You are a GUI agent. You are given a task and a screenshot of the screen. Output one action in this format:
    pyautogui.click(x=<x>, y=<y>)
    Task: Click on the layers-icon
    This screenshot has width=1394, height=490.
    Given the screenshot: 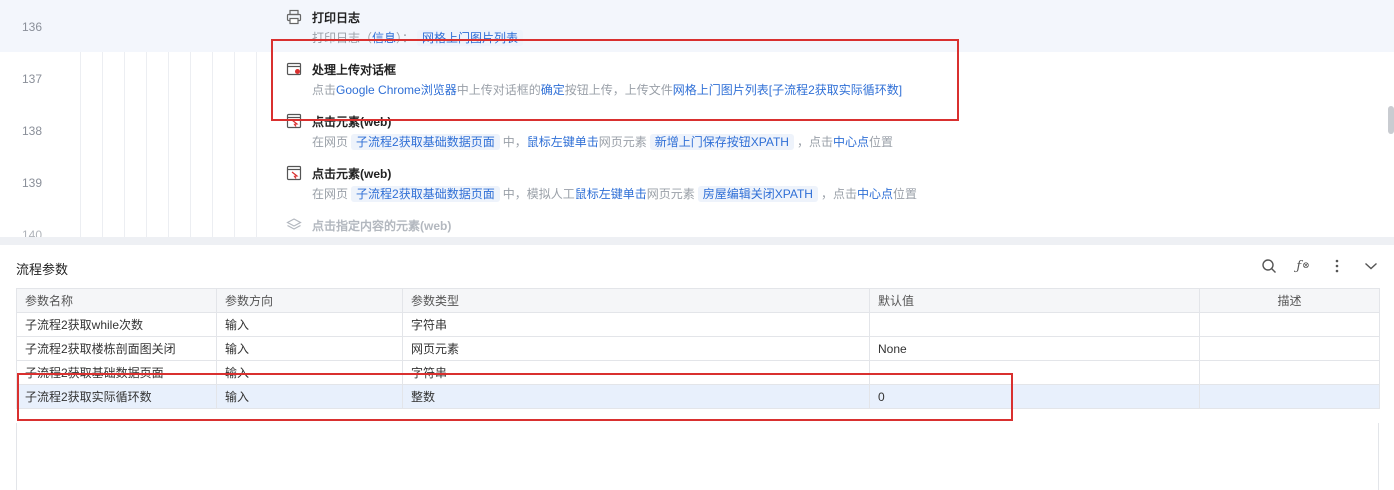 What is the action you would take?
    pyautogui.click(x=294, y=224)
    